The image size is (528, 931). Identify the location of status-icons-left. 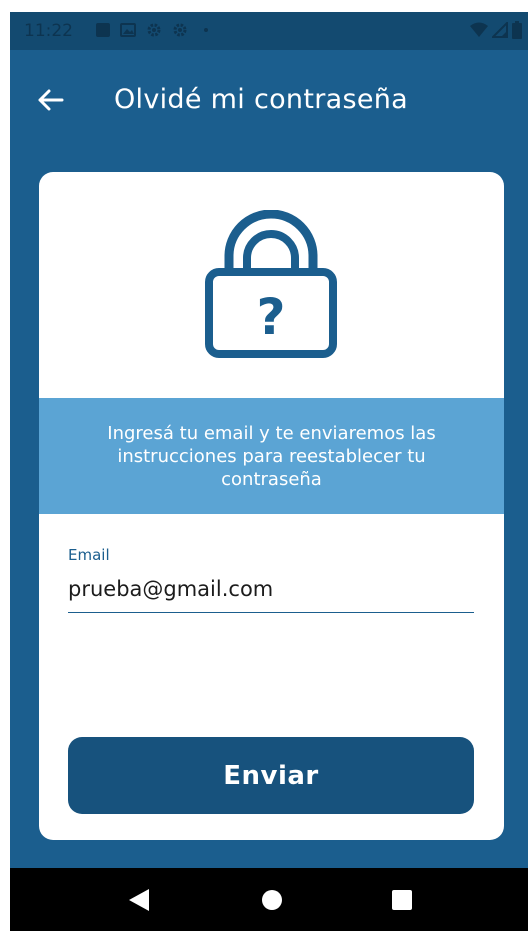
(152, 30).